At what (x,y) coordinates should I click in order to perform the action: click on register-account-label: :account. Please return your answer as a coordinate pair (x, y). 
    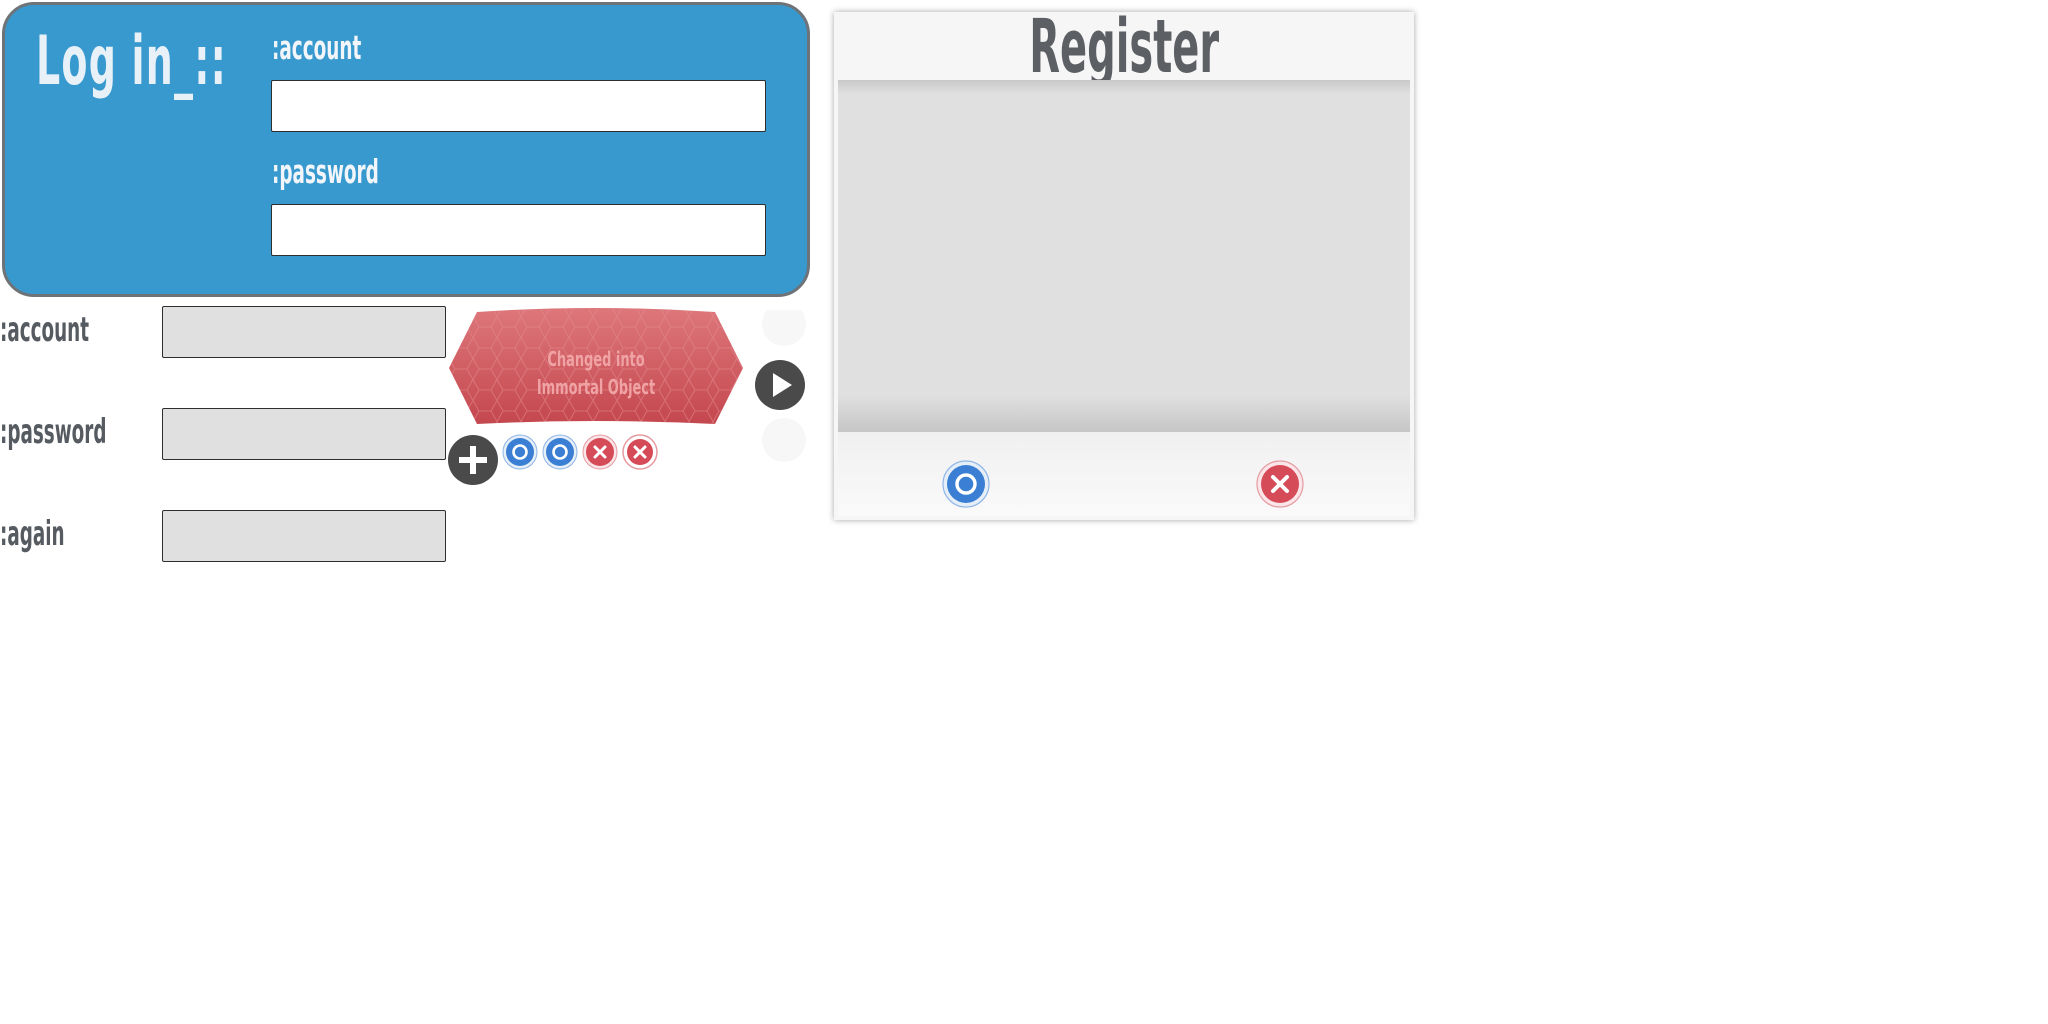
    Looking at the image, I should click on (45, 330).